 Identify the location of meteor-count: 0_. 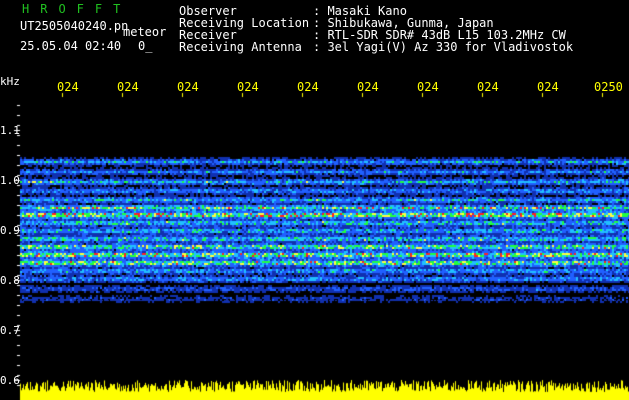
(145, 46).